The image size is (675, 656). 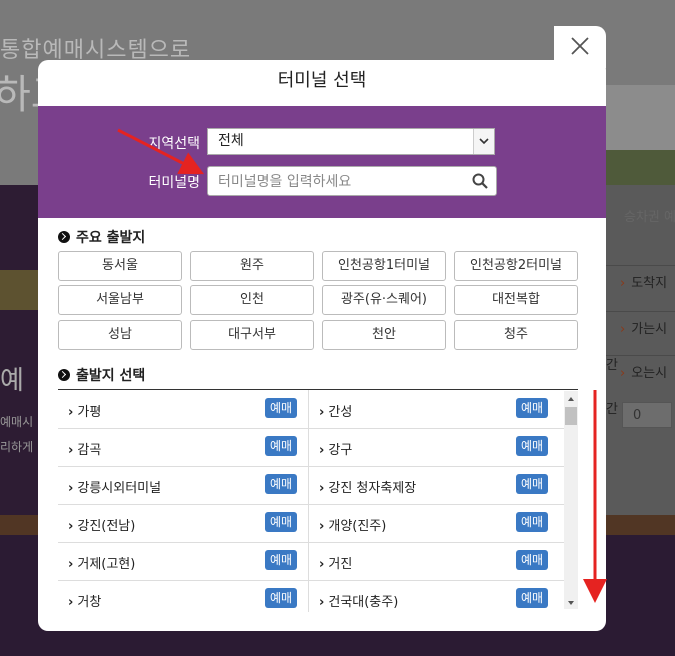 I want to click on annotation-arrow-icon, so click(x=161, y=151).